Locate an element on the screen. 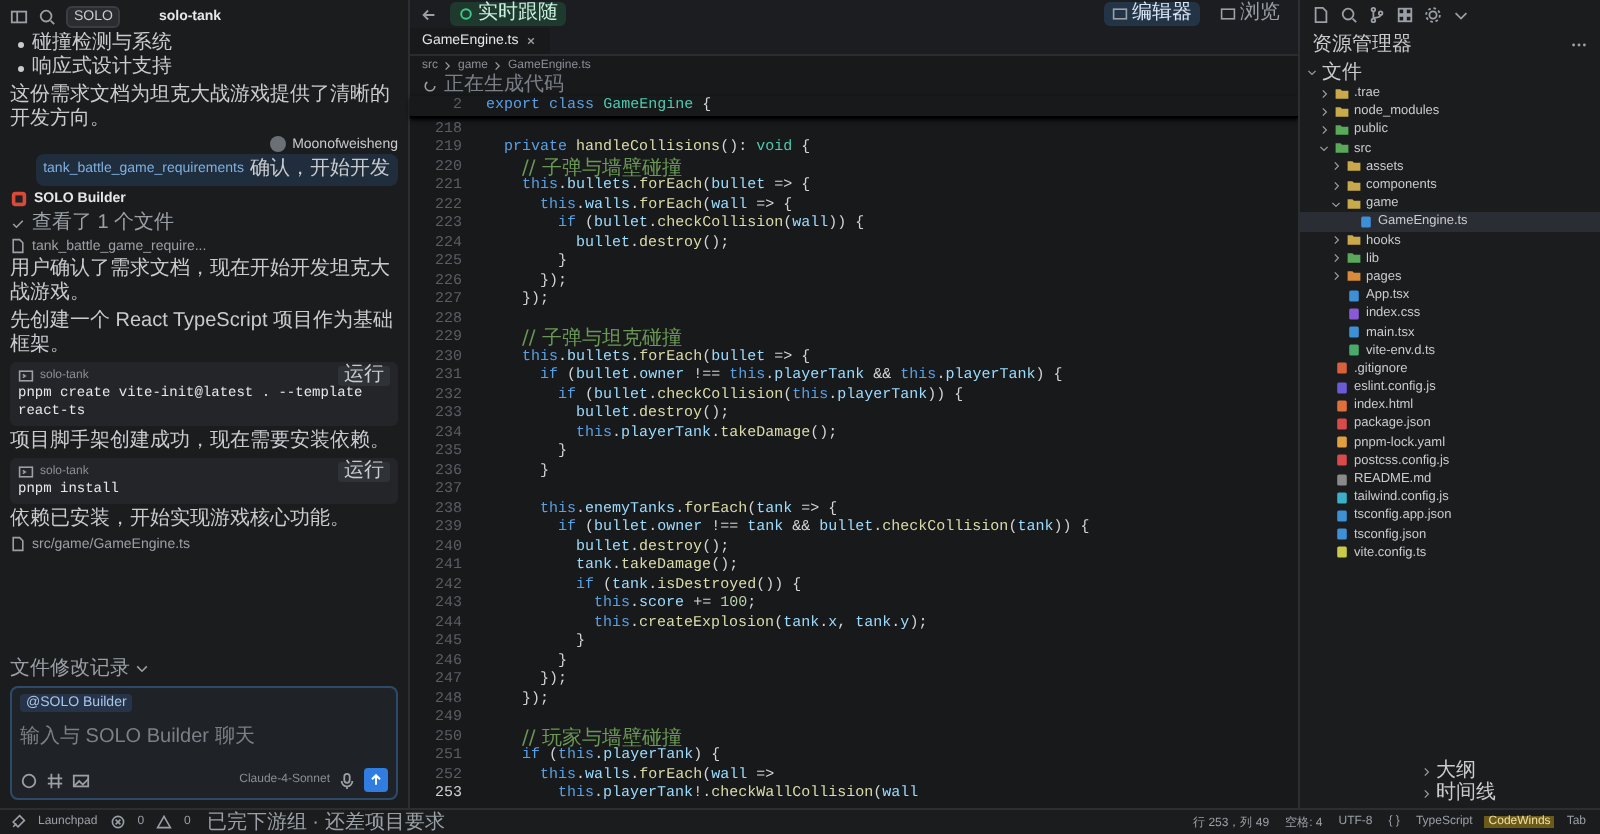  microphone-icon is located at coordinates (347, 780).